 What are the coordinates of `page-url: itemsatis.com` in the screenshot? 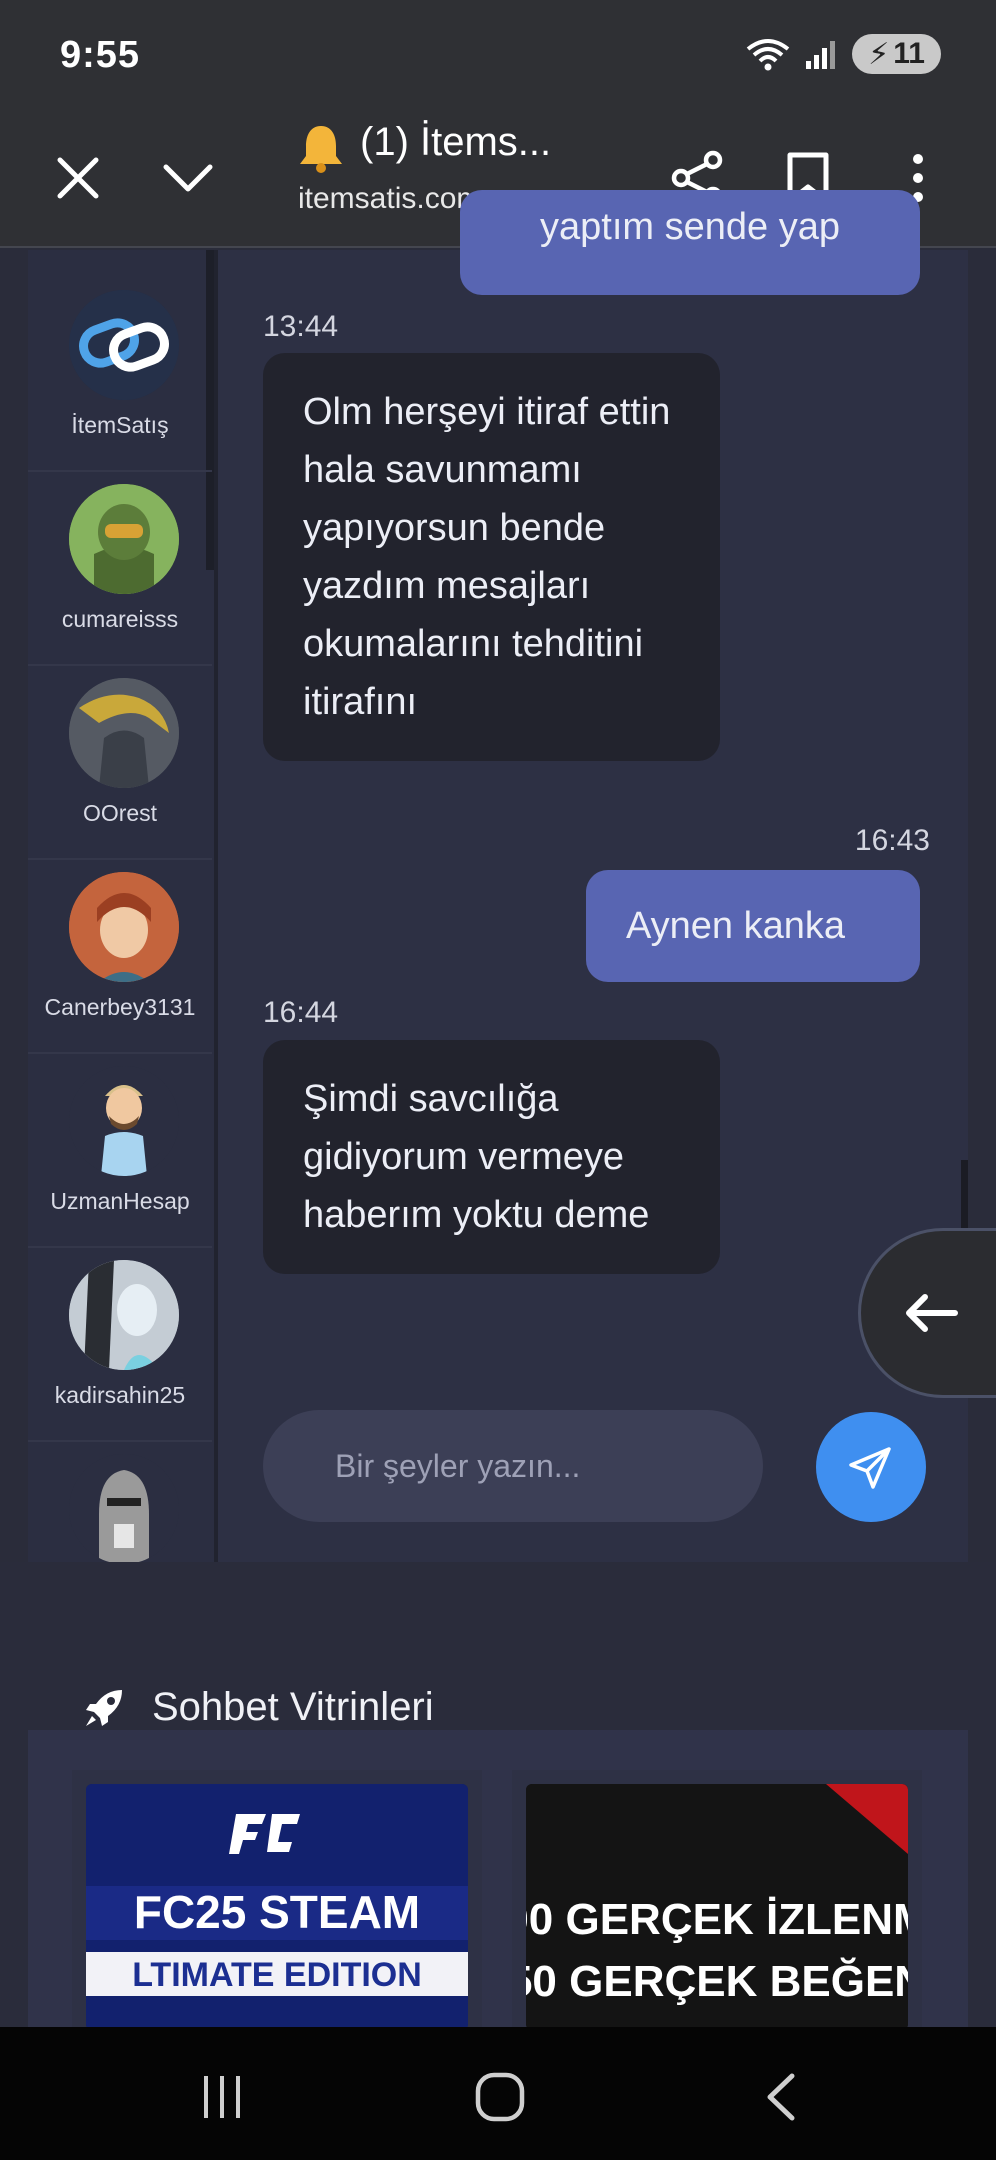 It's located at (389, 199).